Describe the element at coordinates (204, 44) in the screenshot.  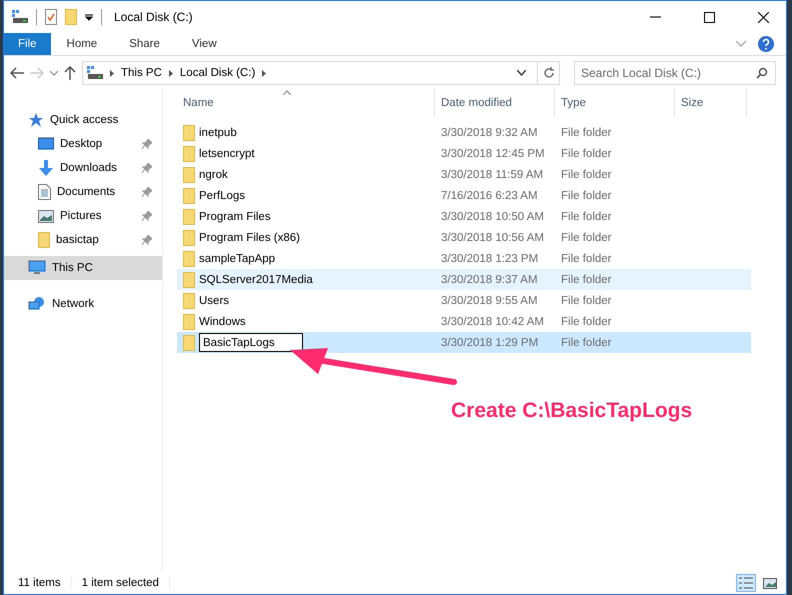
I see `ribbon-tab: View` at that location.